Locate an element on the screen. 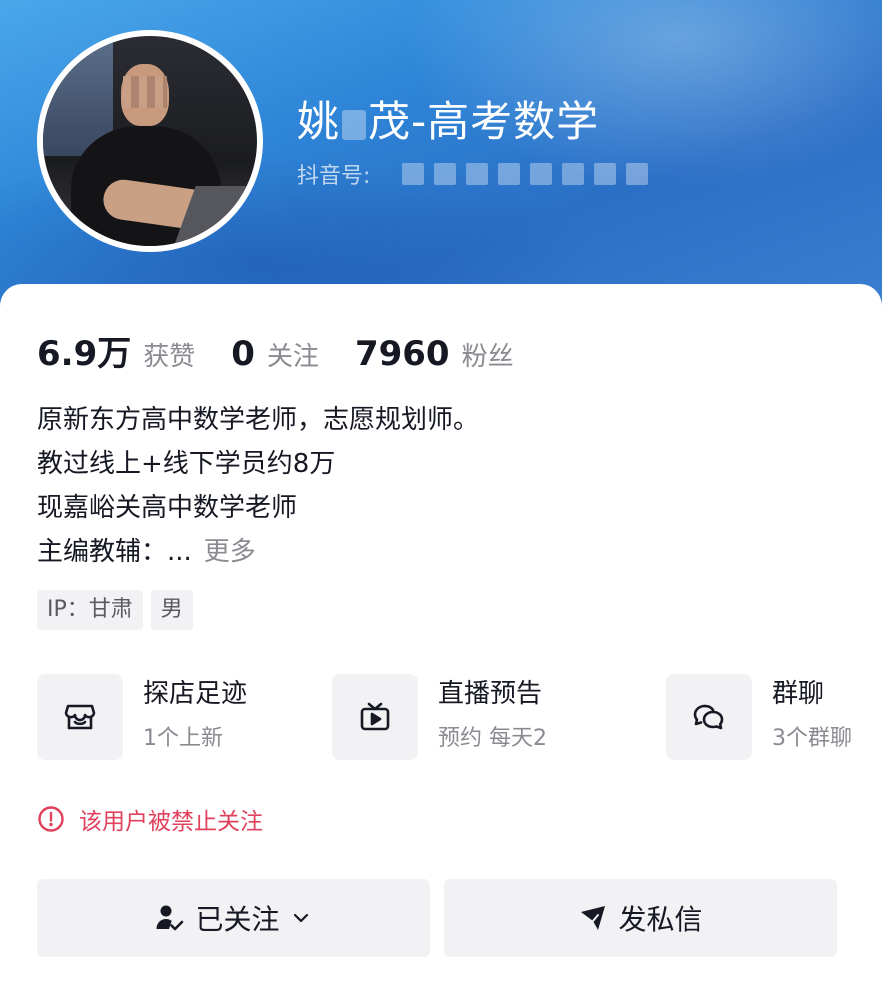 The image size is (882, 1001). follow-banned-text: 该用户被禁止关注 is located at coordinates (171, 822).